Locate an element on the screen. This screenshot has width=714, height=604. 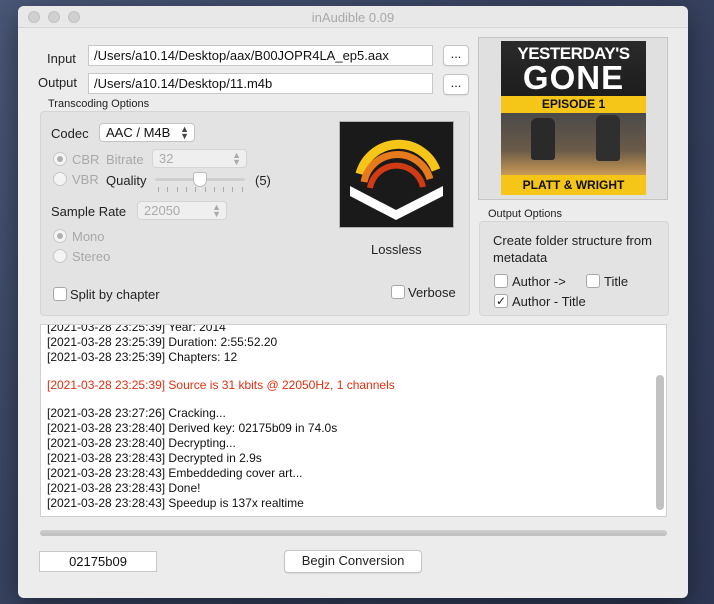
input-label: Input is located at coordinates (61, 58).